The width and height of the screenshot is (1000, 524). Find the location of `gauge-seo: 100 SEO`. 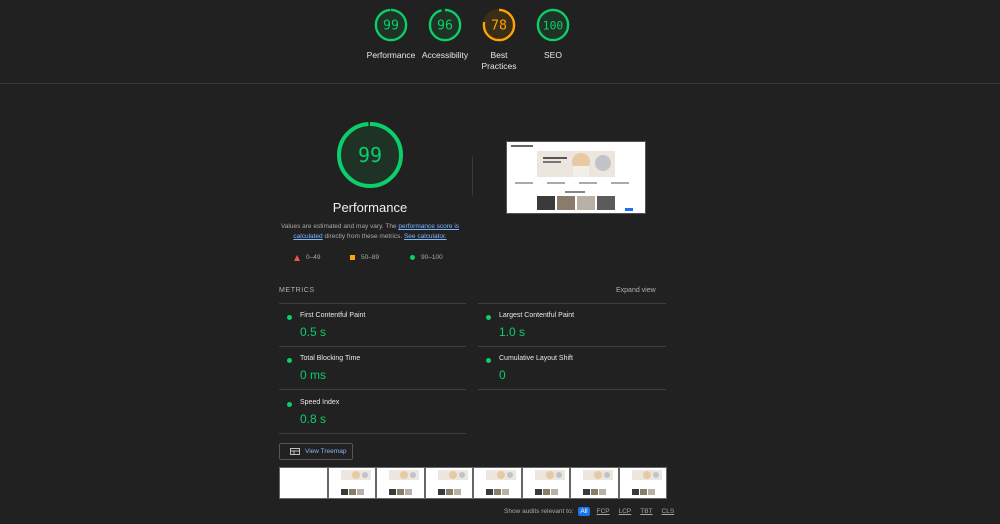

gauge-seo: 100 SEO is located at coordinates (553, 34).